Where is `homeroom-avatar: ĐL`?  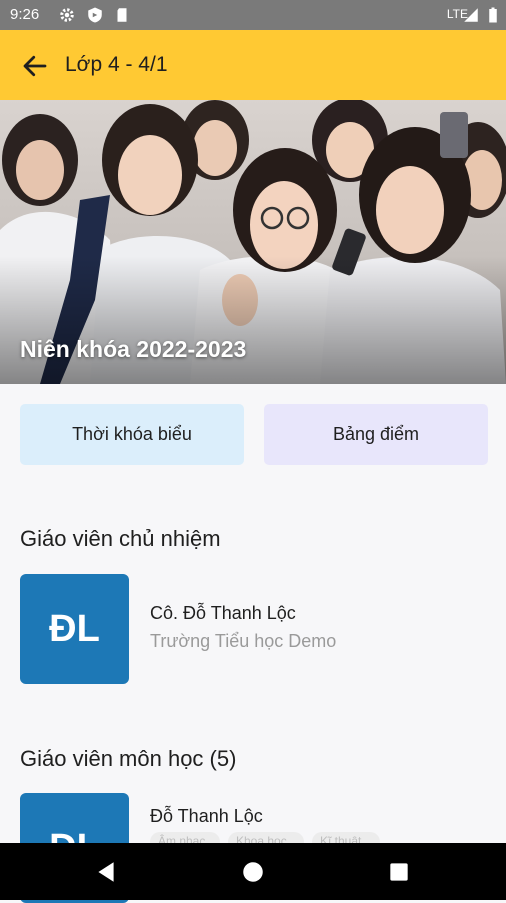
homeroom-avatar: ĐL is located at coordinates (74, 629).